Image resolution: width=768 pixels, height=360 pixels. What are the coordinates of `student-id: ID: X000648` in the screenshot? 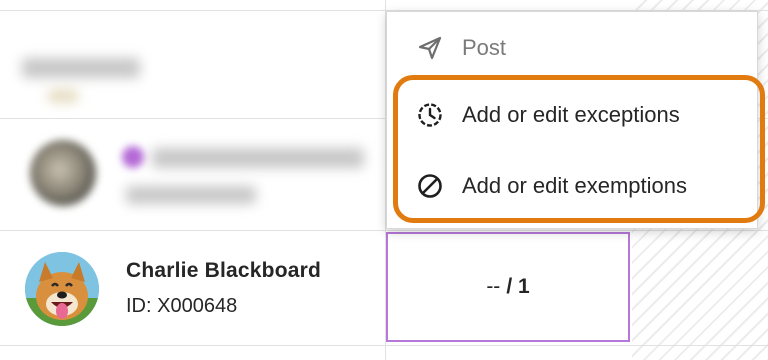 It's located at (182, 306).